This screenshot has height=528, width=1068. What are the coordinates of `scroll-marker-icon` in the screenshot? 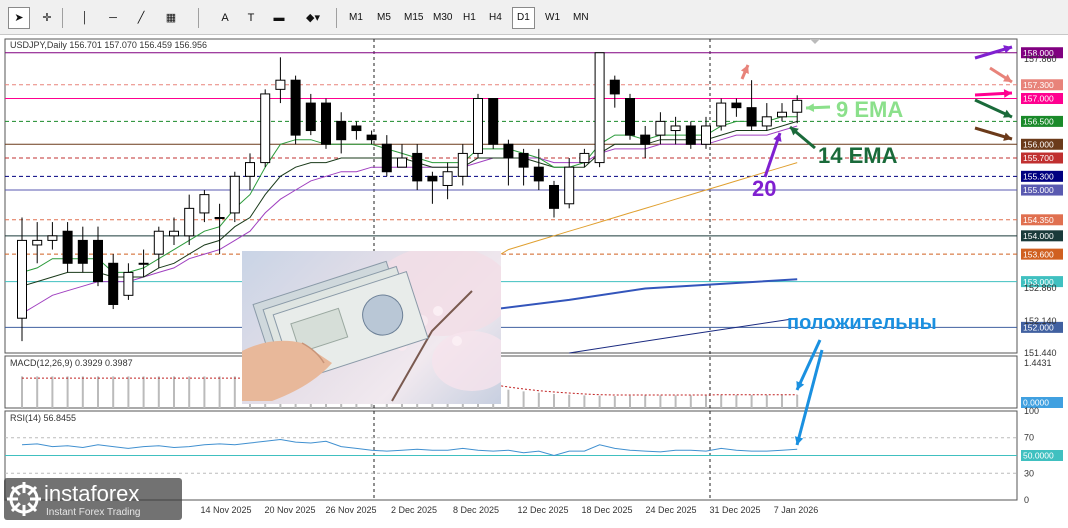 It's located at (815, 41).